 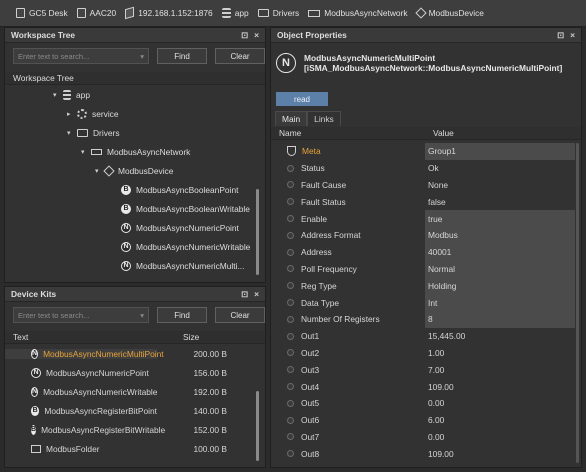 What do you see at coordinates (286, 13) in the screenshot?
I see `breadcrumb-label: Drivers` at bounding box center [286, 13].